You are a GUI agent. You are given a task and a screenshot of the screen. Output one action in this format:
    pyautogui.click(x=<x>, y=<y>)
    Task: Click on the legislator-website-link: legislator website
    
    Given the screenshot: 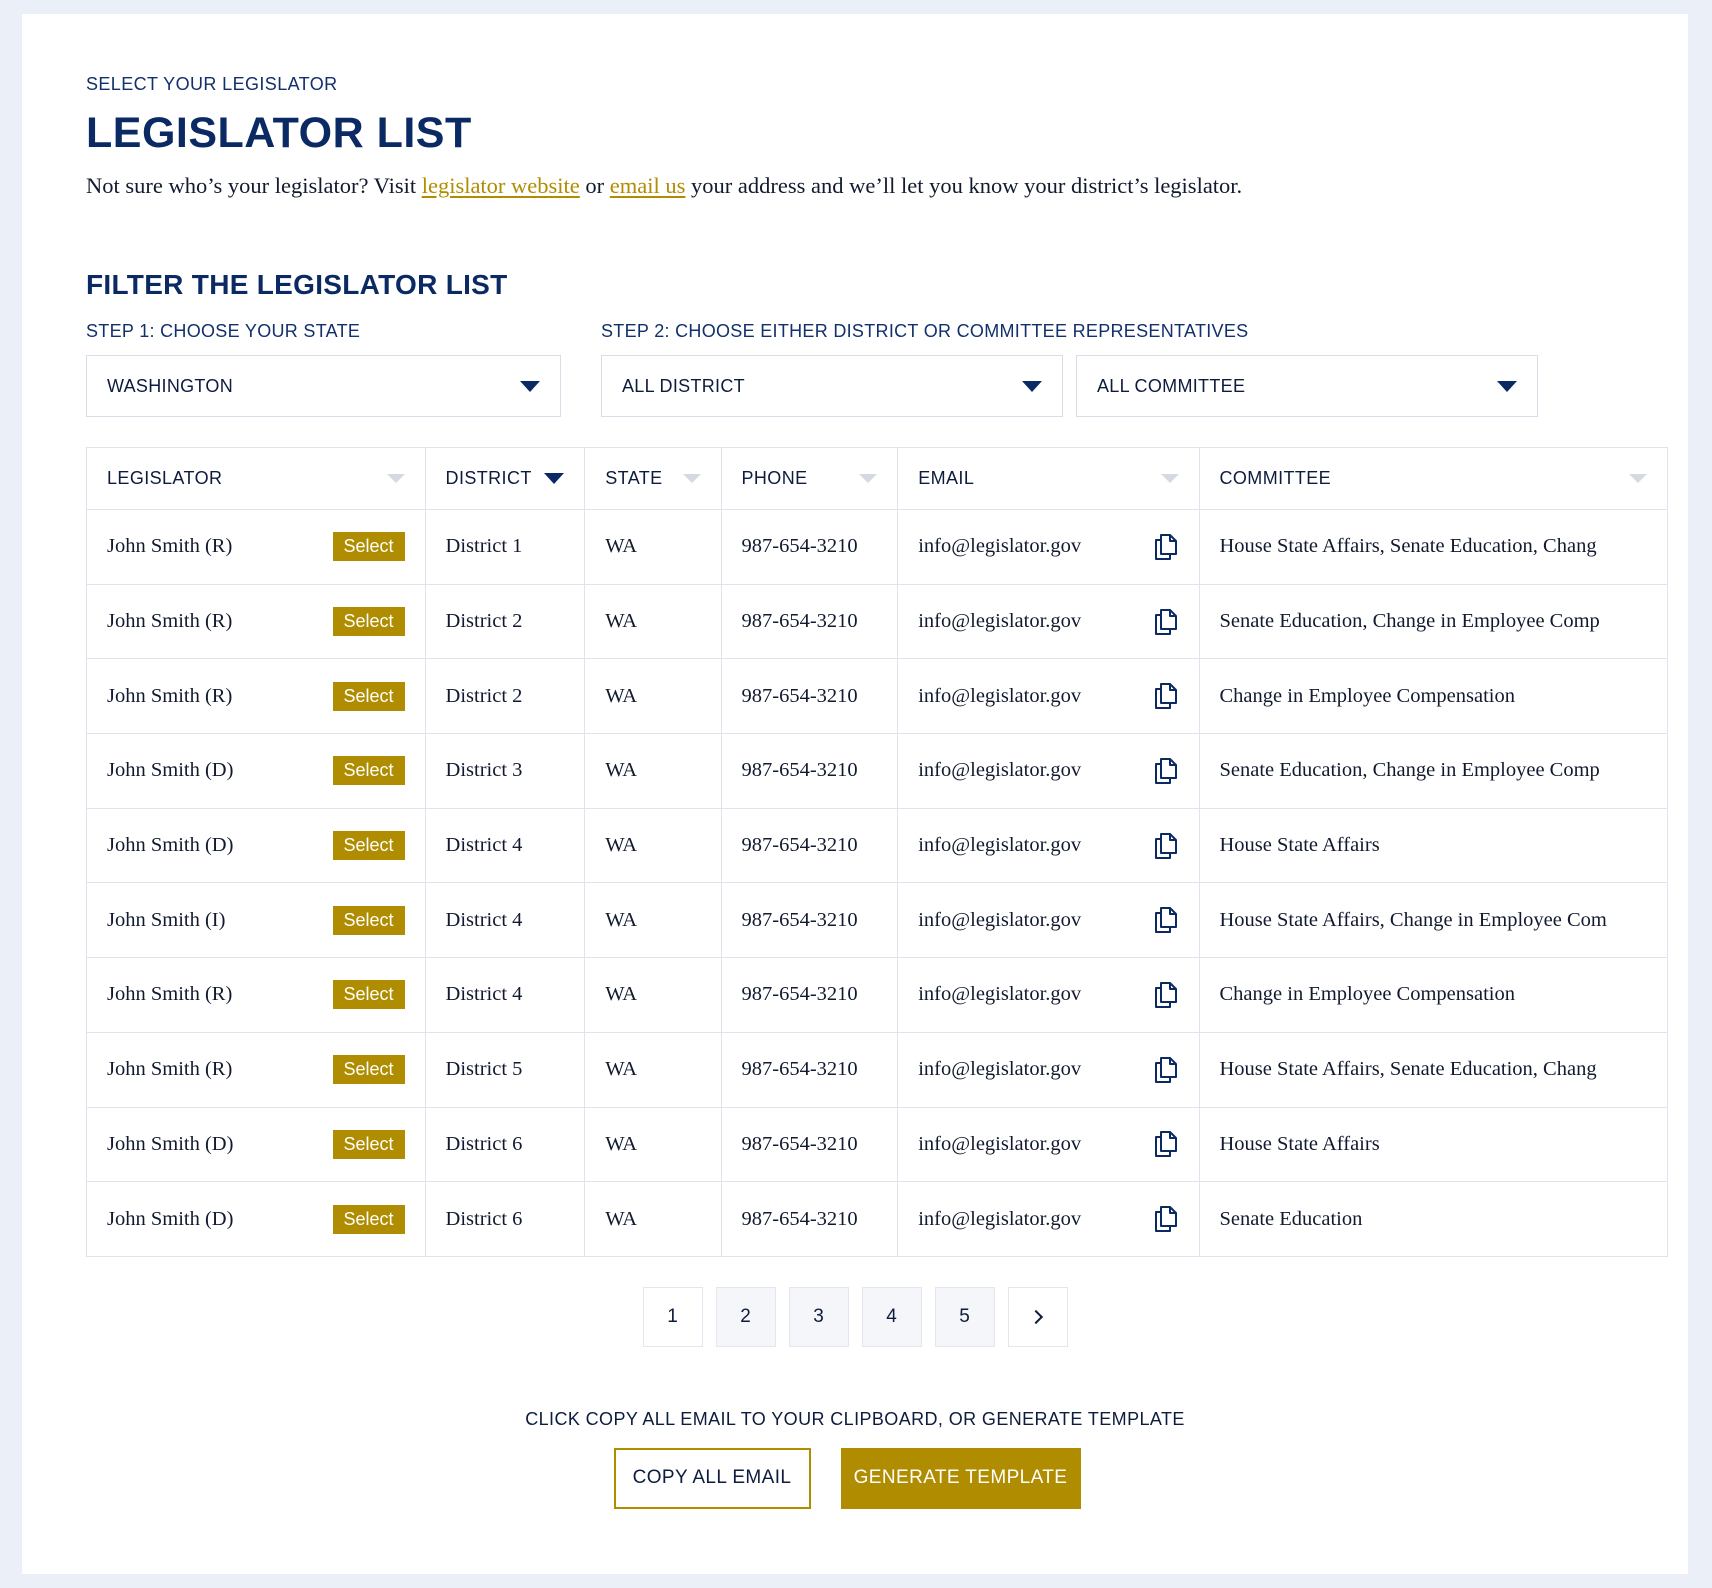 What is the action you would take?
    pyautogui.click(x=501, y=185)
    